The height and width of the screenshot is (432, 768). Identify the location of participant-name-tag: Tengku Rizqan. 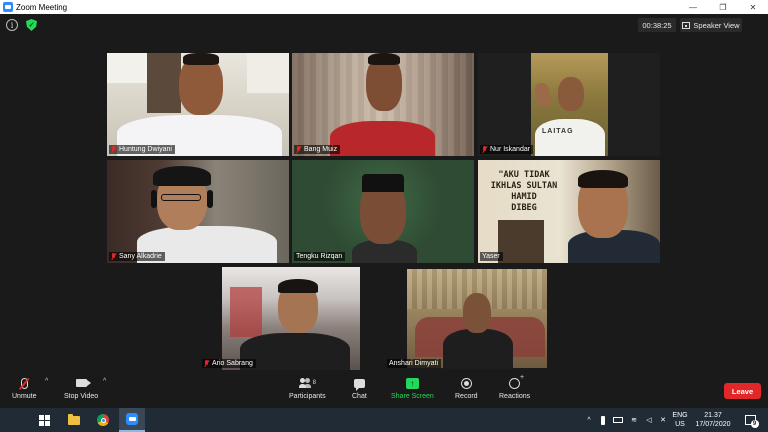
(320, 256).